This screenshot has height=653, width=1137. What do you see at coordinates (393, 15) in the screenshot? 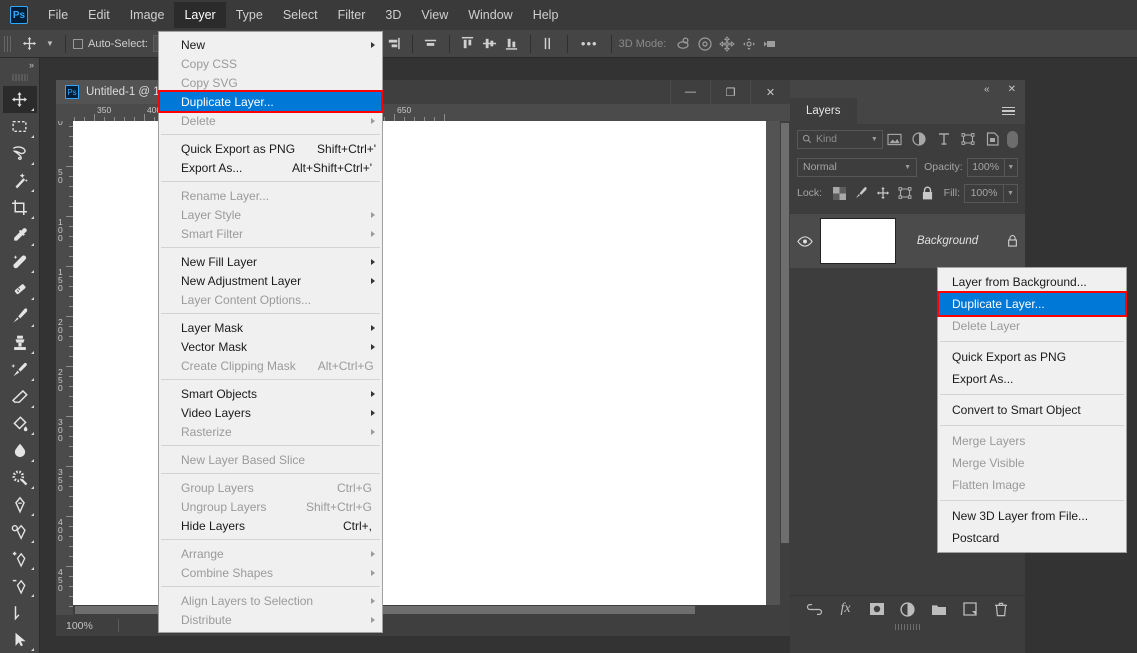
I see `menu-3d: 3D` at bounding box center [393, 15].